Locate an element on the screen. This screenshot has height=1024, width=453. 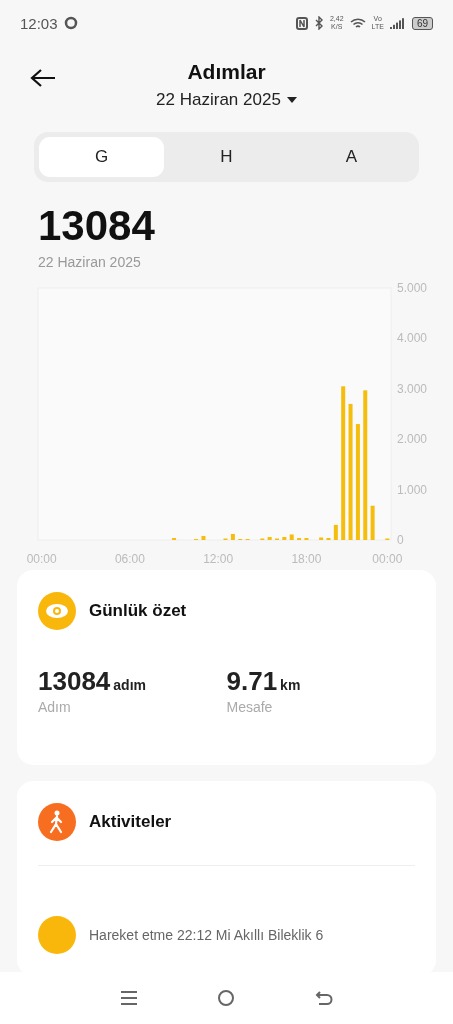
home-icon is located at coordinates (226, 998).